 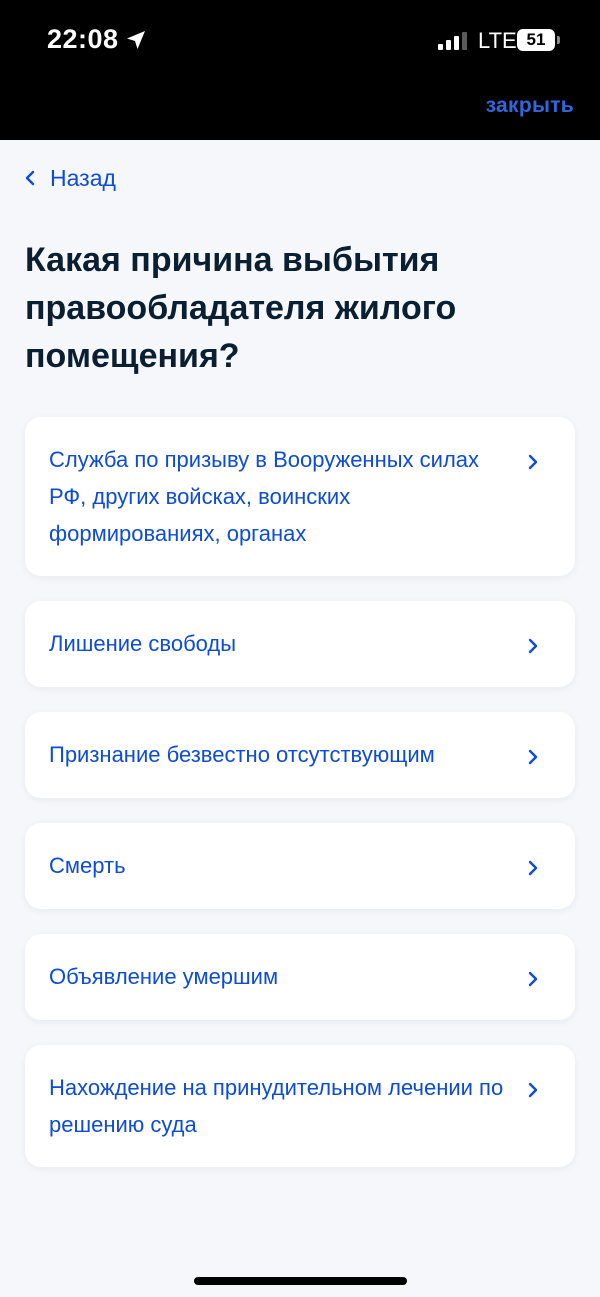 What do you see at coordinates (497, 40) in the screenshot?
I see `network-type: LTE` at bounding box center [497, 40].